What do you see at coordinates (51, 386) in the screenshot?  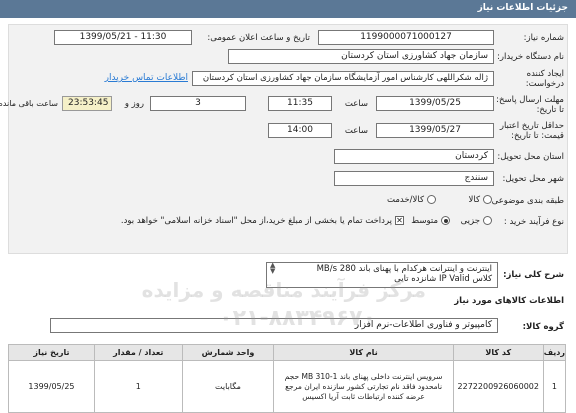 I see `cell-date: 1399/05/25` at bounding box center [51, 386].